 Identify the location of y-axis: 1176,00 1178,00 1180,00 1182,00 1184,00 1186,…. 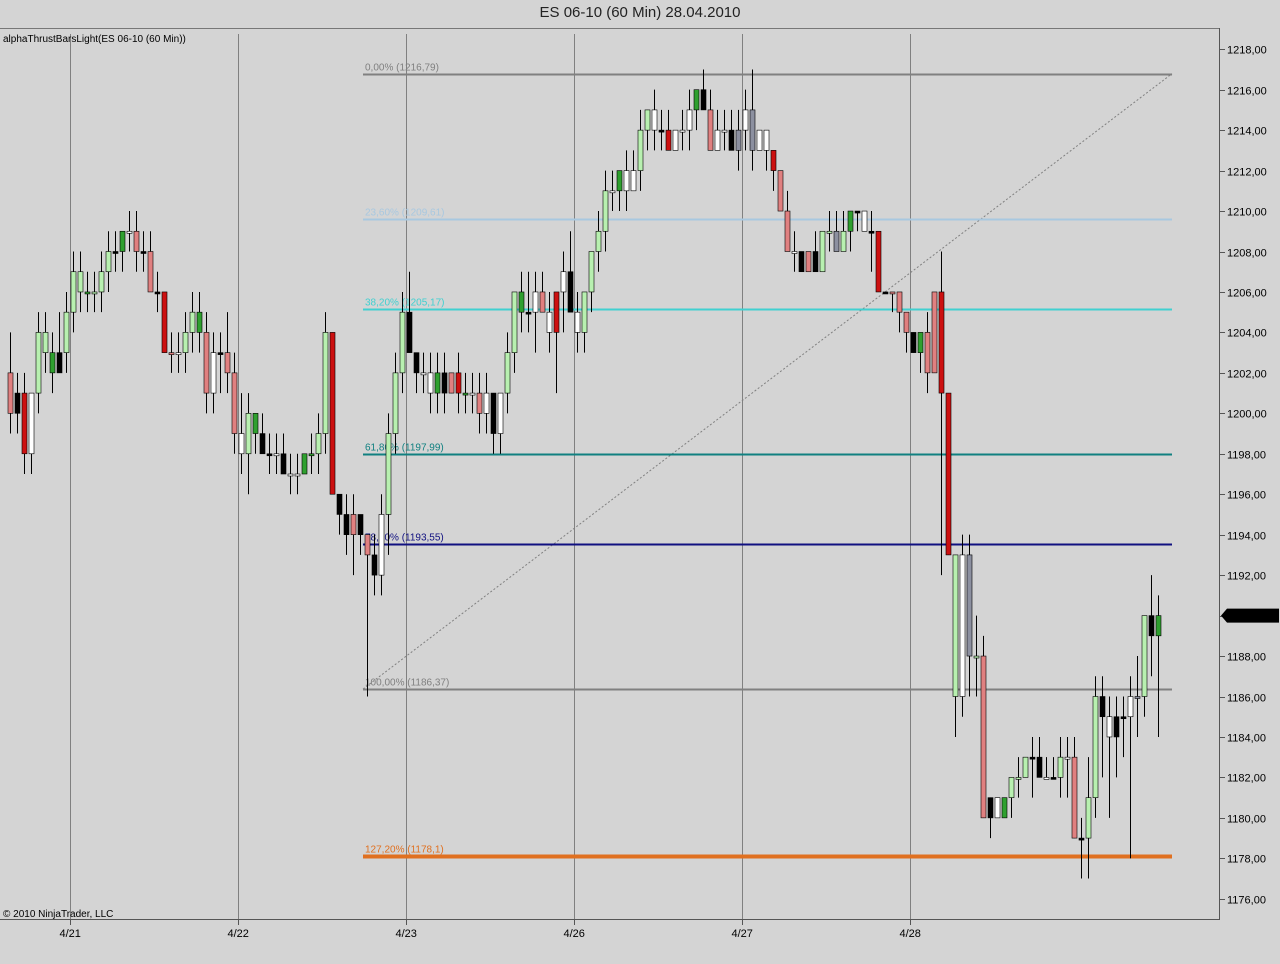
(1243, 476).